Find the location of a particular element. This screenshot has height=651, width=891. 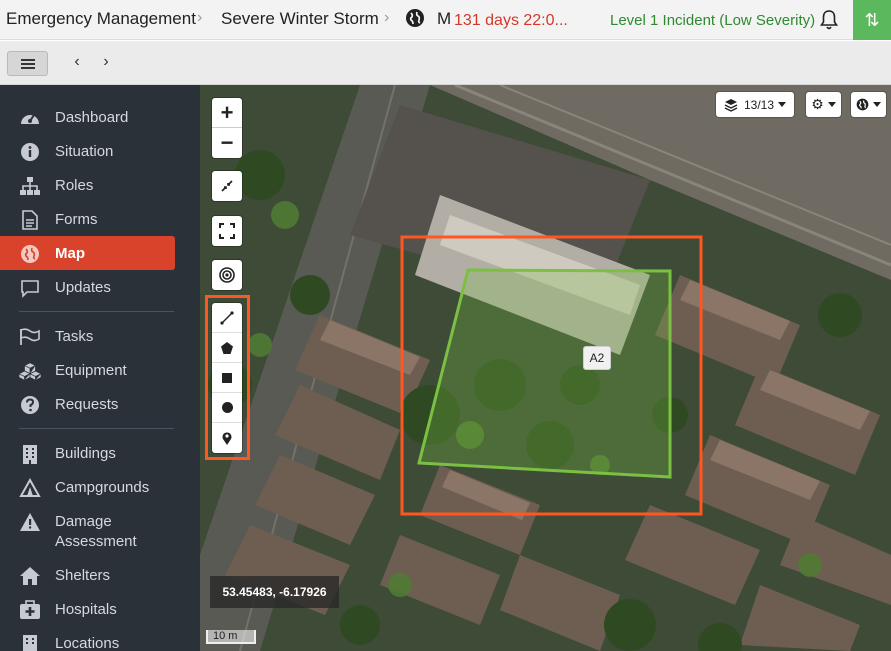

square-draw-icon is located at coordinates (227, 377).